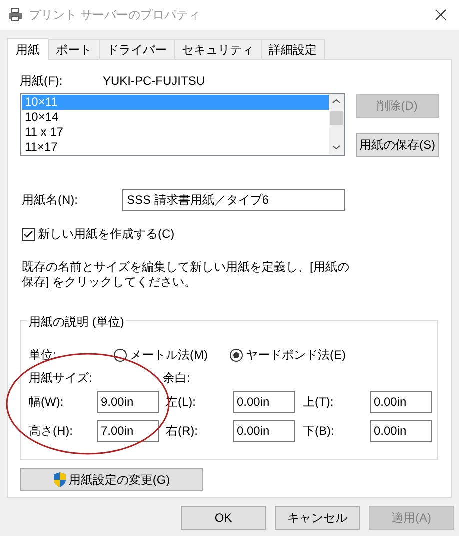  What do you see at coordinates (137, 49) in the screenshot?
I see `tab: ドライバー` at bounding box center [137, 49].